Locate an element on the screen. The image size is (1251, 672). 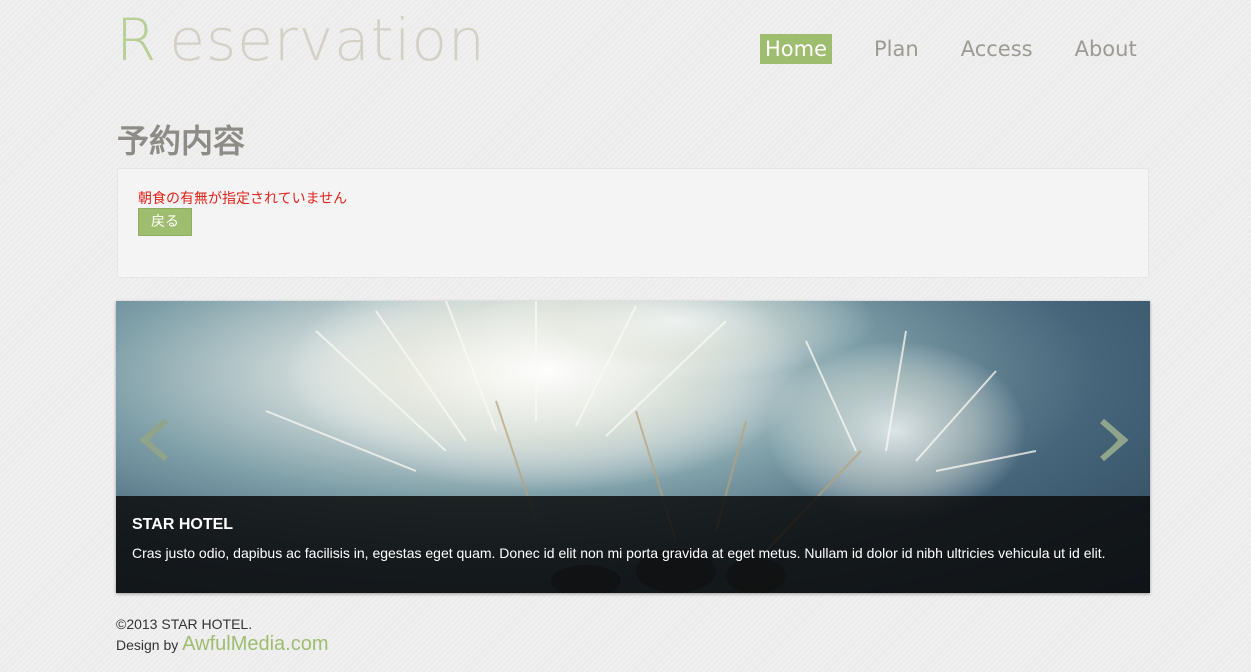
chevron-left-icon is located at coordinates (153, 440).